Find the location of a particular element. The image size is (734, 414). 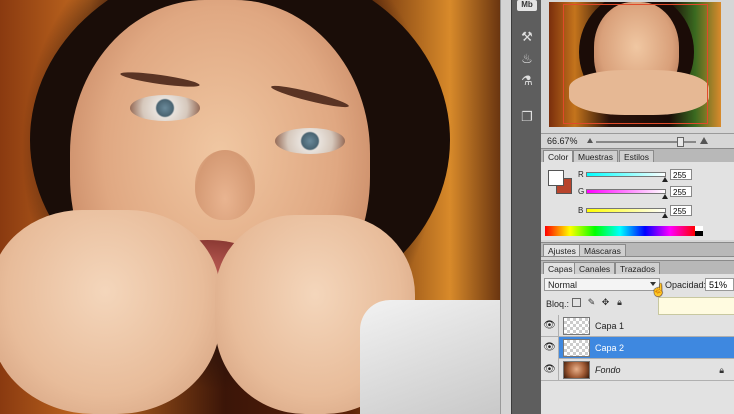

channel-r-knob is located at coordinates (665, 179).